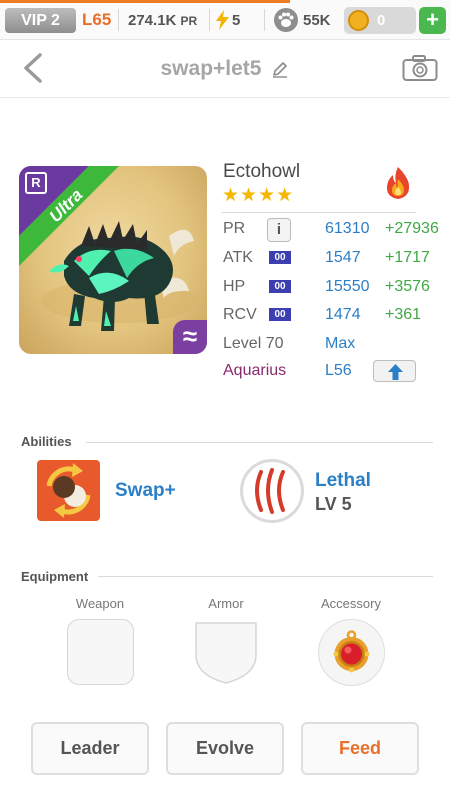 The width and height of the screenshot is (450, 800). I want to click on resource-bar: VIP 2 L65 274.1K PR 5 55K 0 +, so click(225, 20).